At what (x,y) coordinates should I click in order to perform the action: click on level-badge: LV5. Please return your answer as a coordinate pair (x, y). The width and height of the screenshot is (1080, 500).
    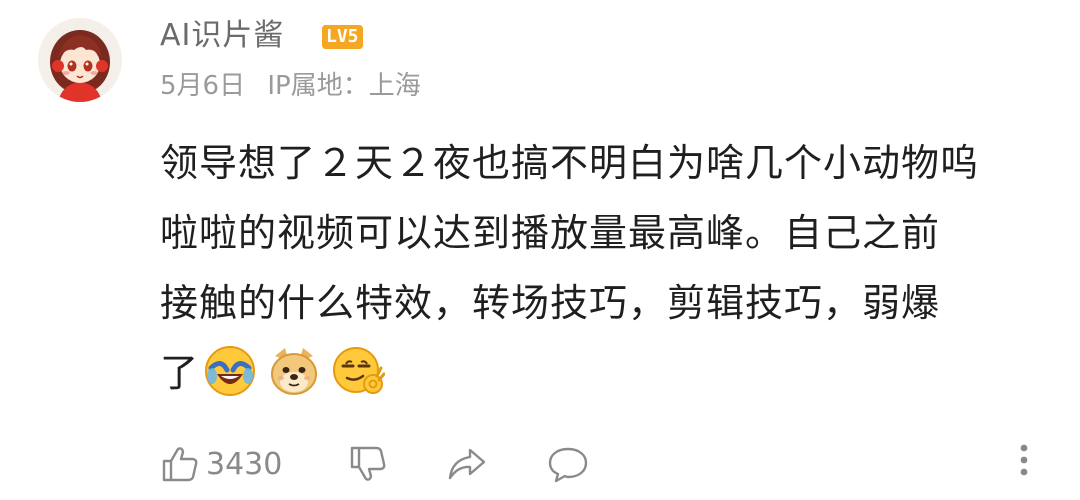
    Looking at the image, I should click on (342, 37).